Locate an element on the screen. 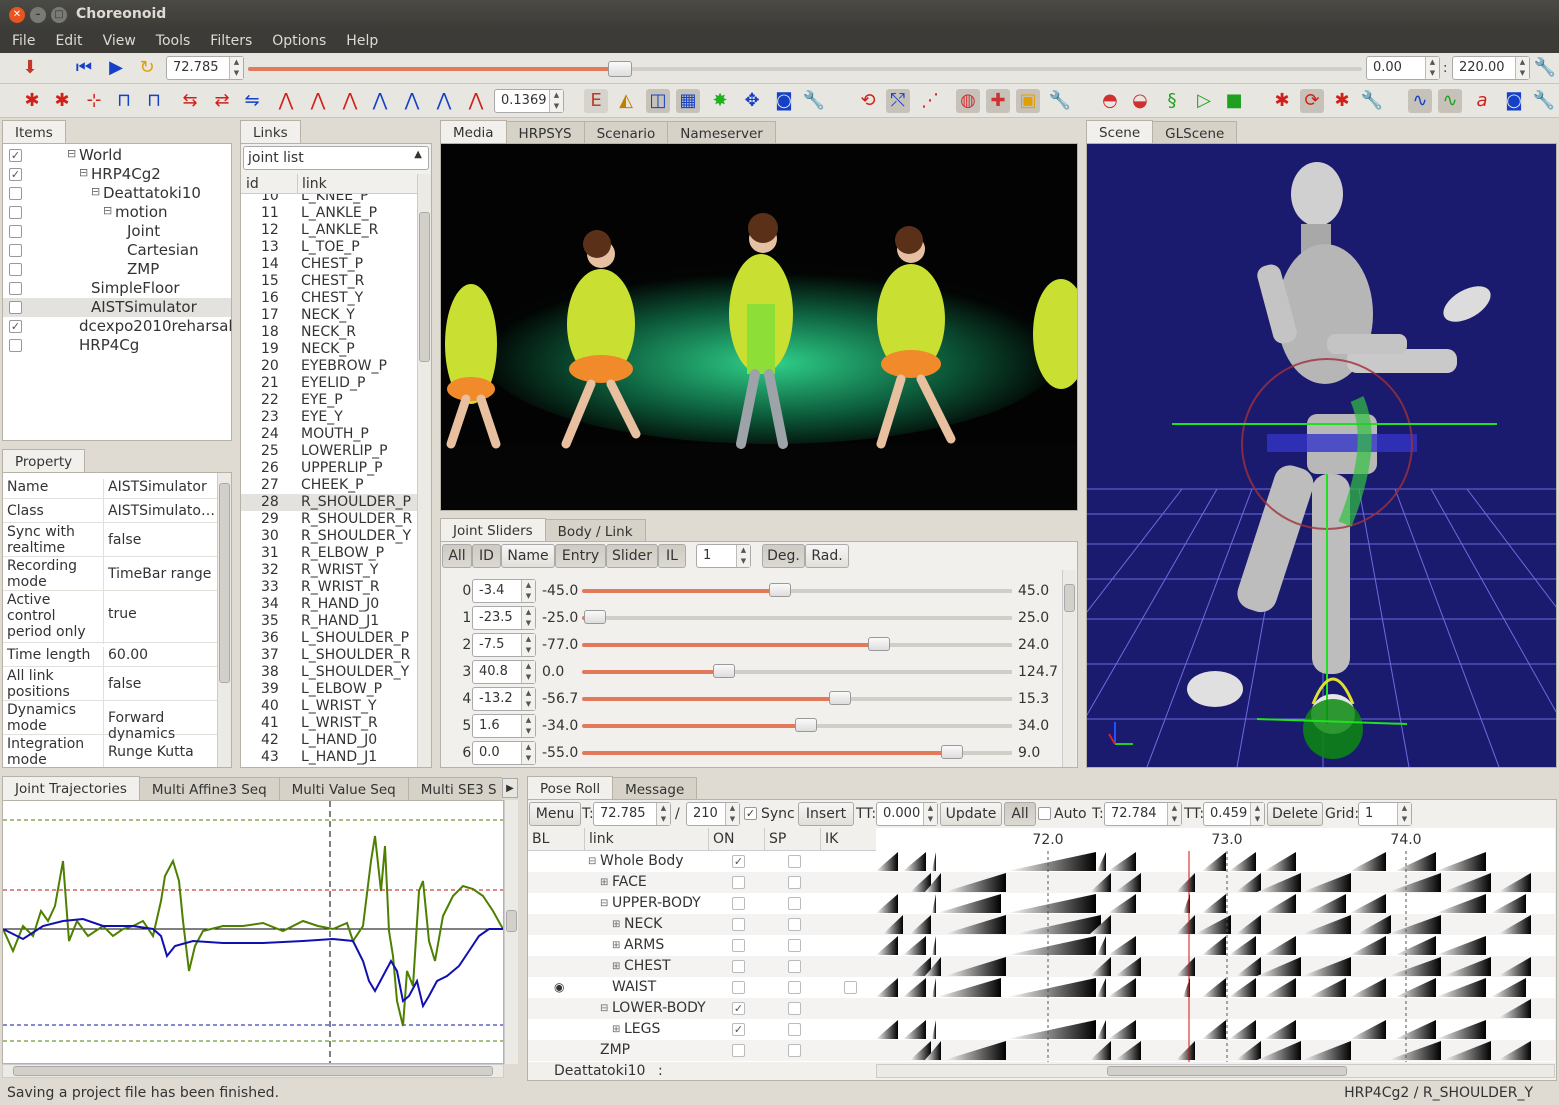 The image size is (1559, 1105). deg-toggle: Deg. is located at coordinates (783, 556).